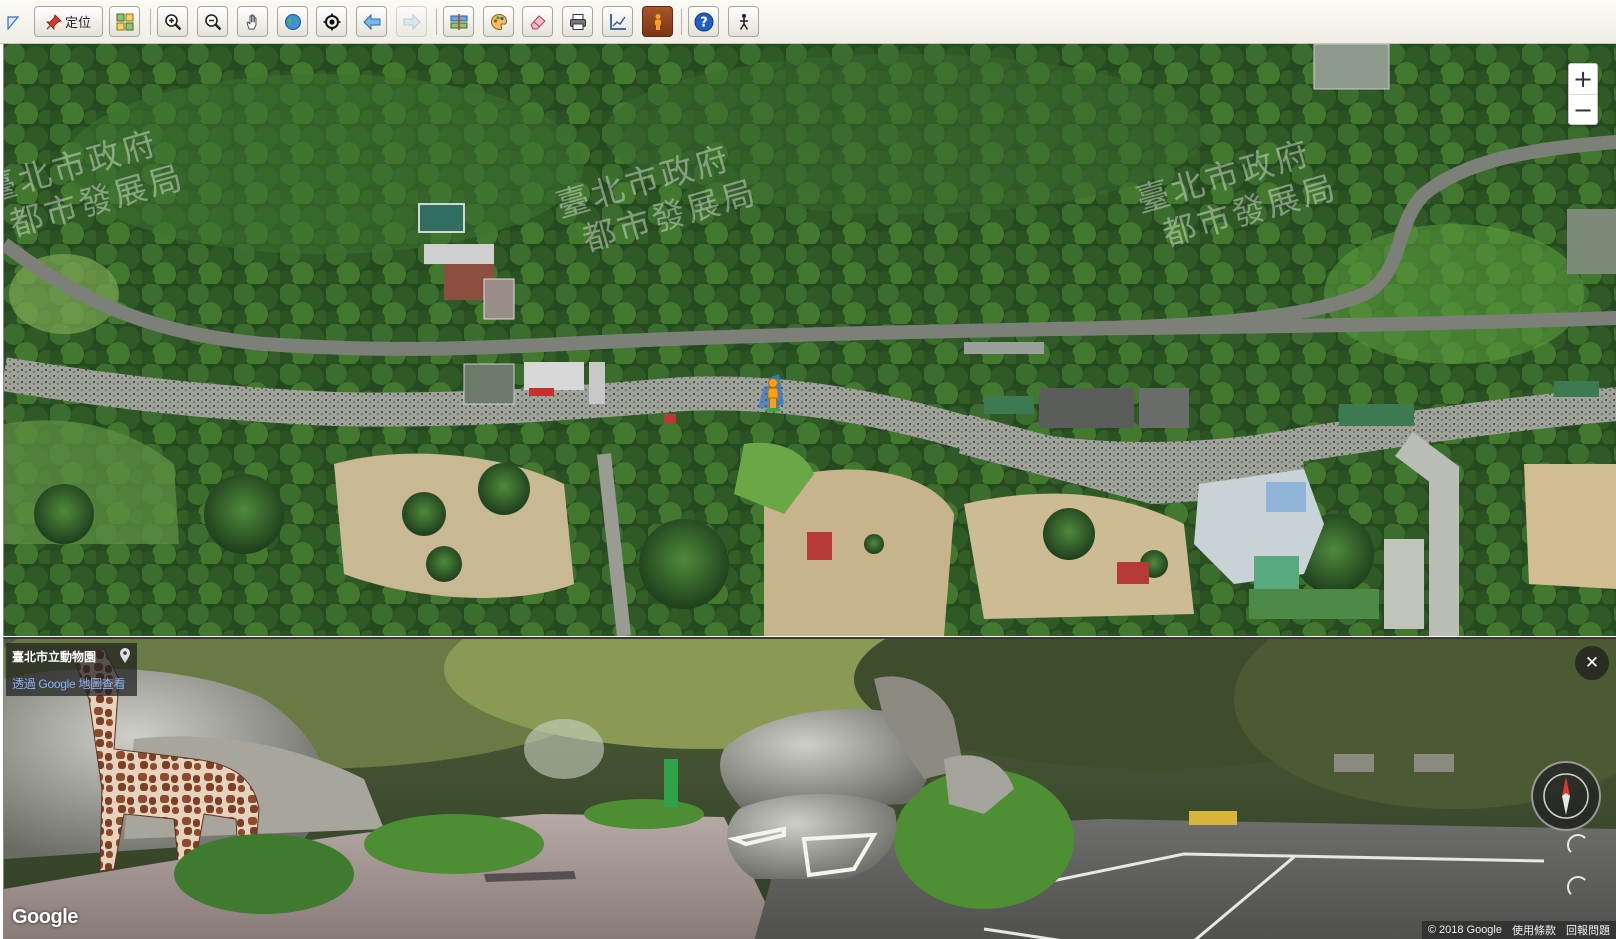 This screenshot has width=1616, height=939. I want to click on help-button: ?, so click(703, 21).